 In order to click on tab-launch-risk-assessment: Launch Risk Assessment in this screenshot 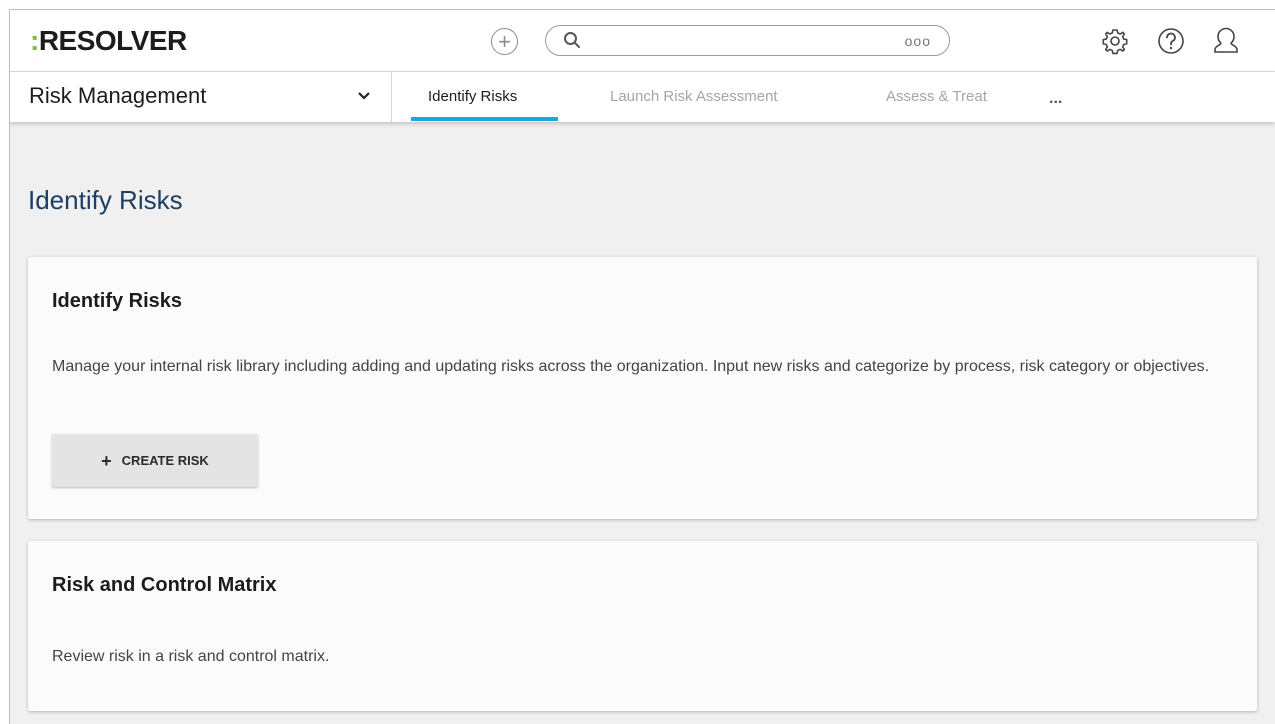, I will do `click(694, 96)`.